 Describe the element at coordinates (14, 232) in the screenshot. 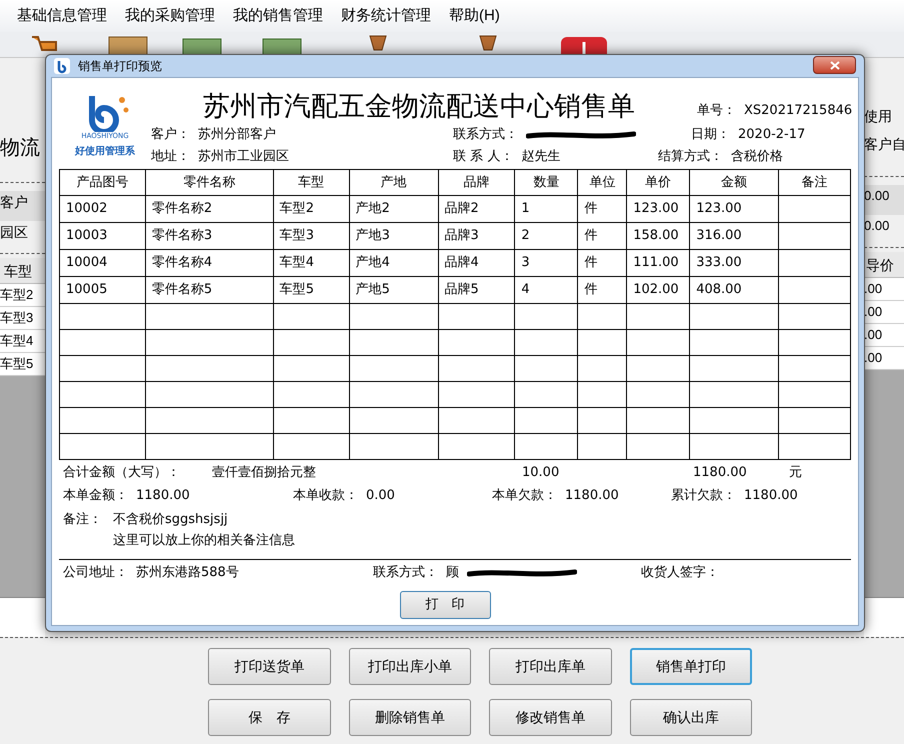

I see `field-label: 园区` at that location.